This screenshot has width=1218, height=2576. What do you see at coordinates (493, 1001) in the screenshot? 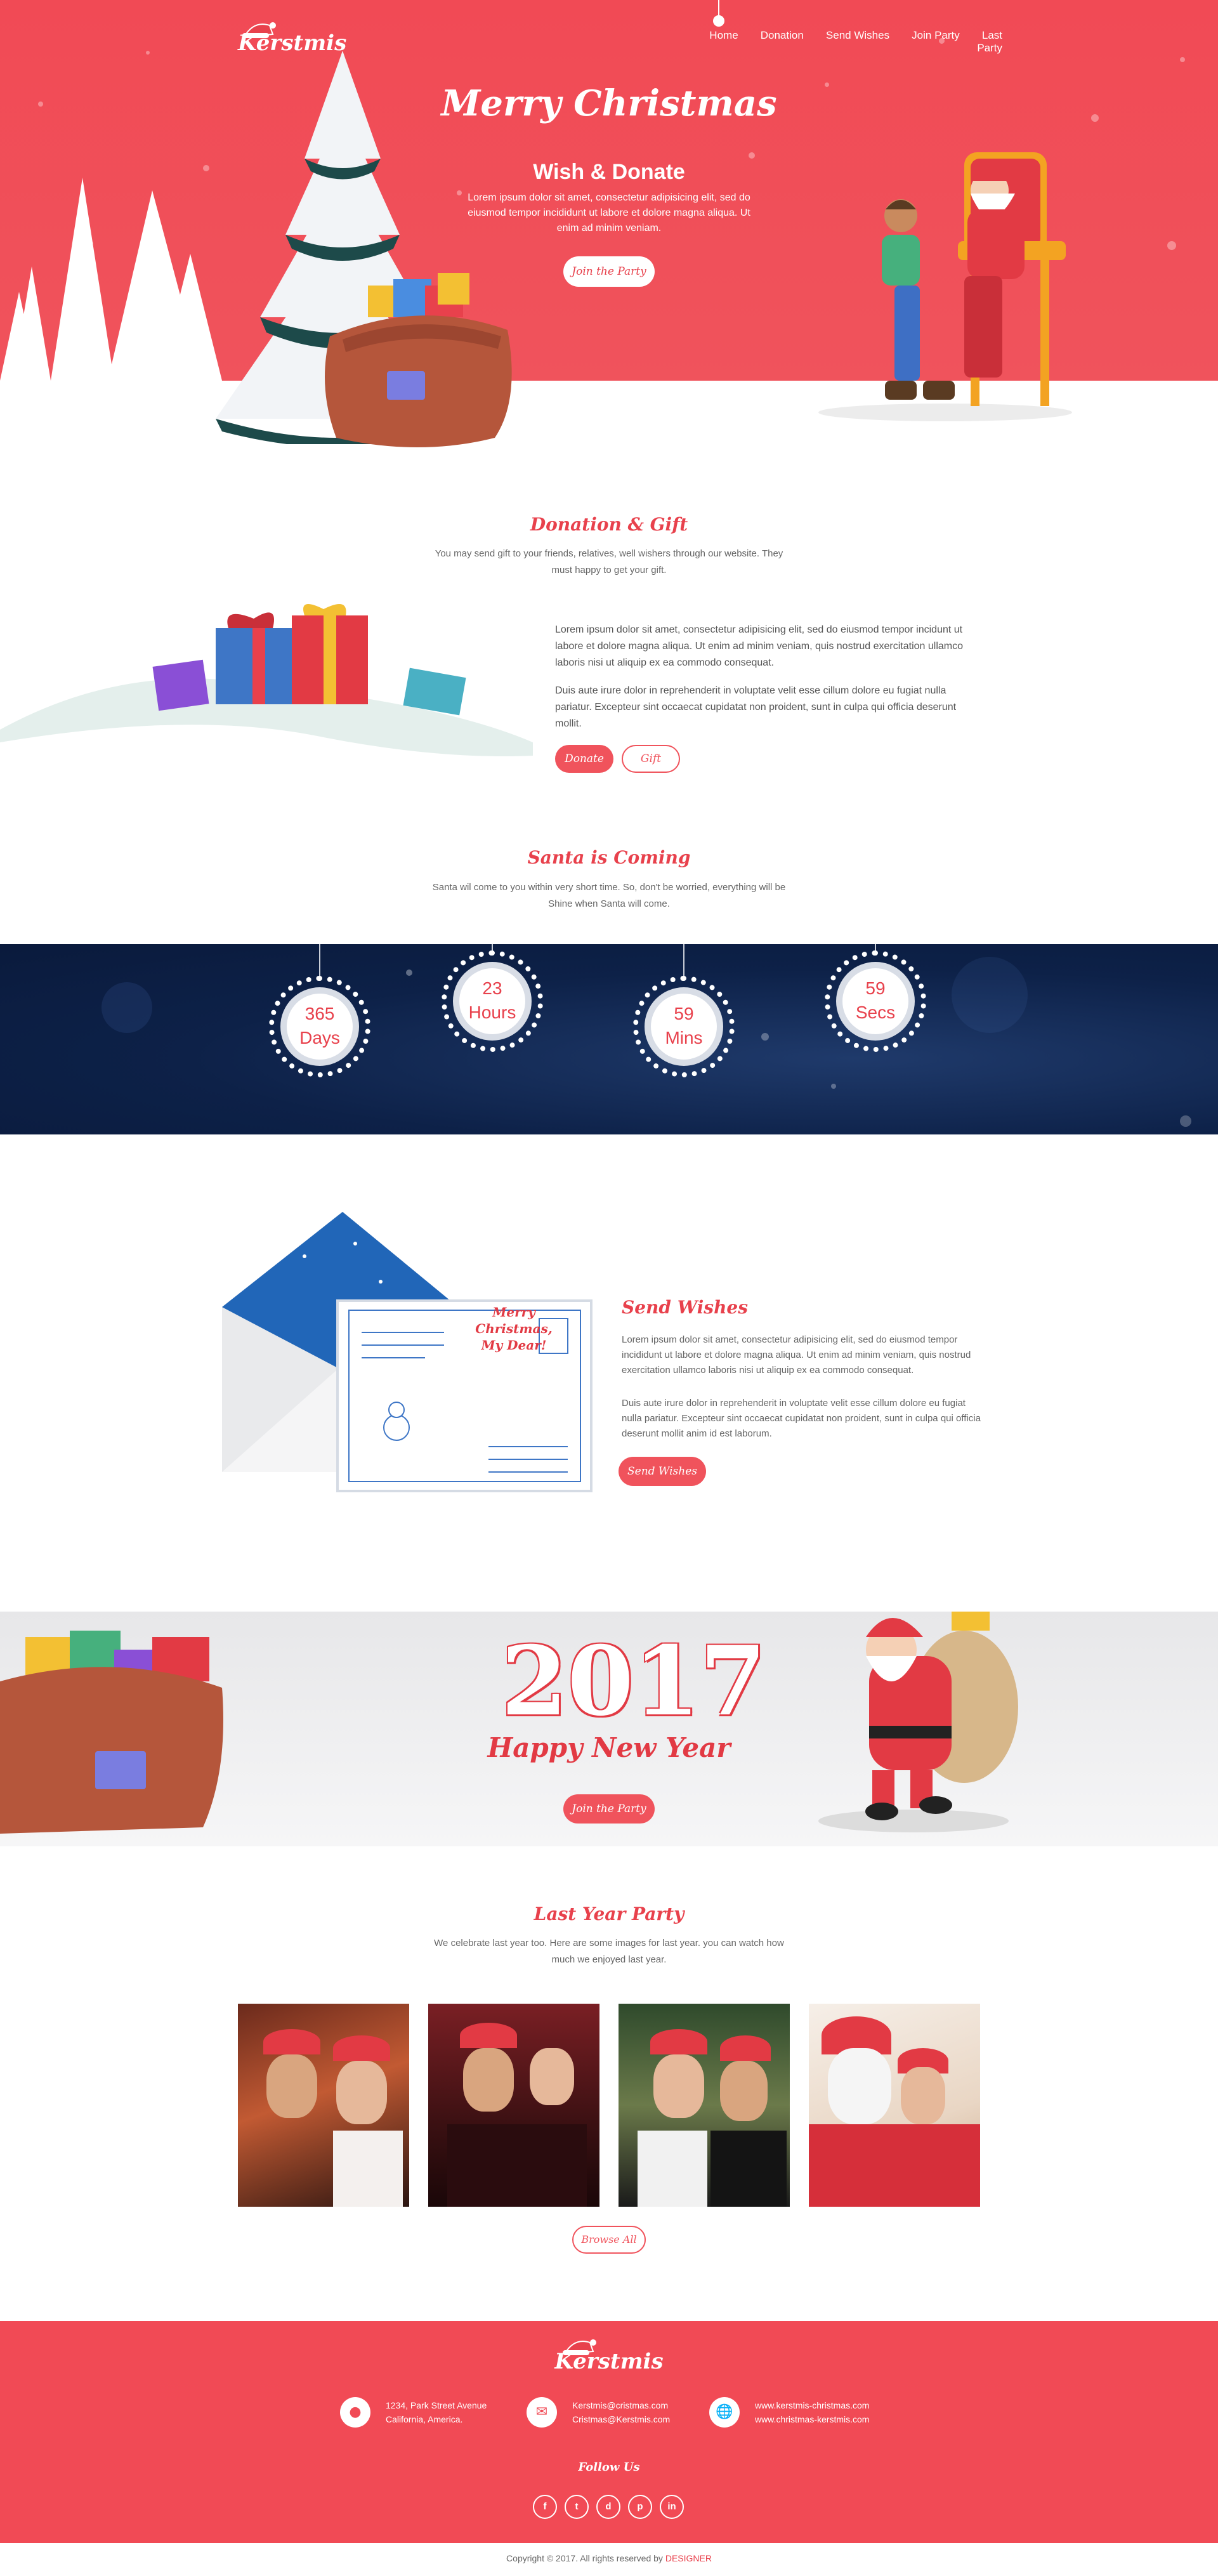
I see `countdown-hours: 23 Hours` at bounding box center [493, 1001].